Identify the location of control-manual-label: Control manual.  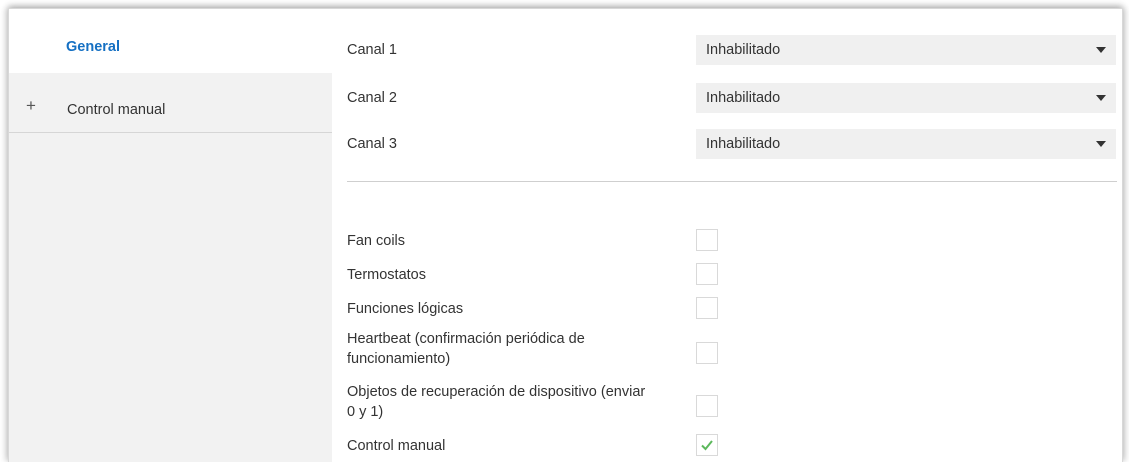
(396, 446).